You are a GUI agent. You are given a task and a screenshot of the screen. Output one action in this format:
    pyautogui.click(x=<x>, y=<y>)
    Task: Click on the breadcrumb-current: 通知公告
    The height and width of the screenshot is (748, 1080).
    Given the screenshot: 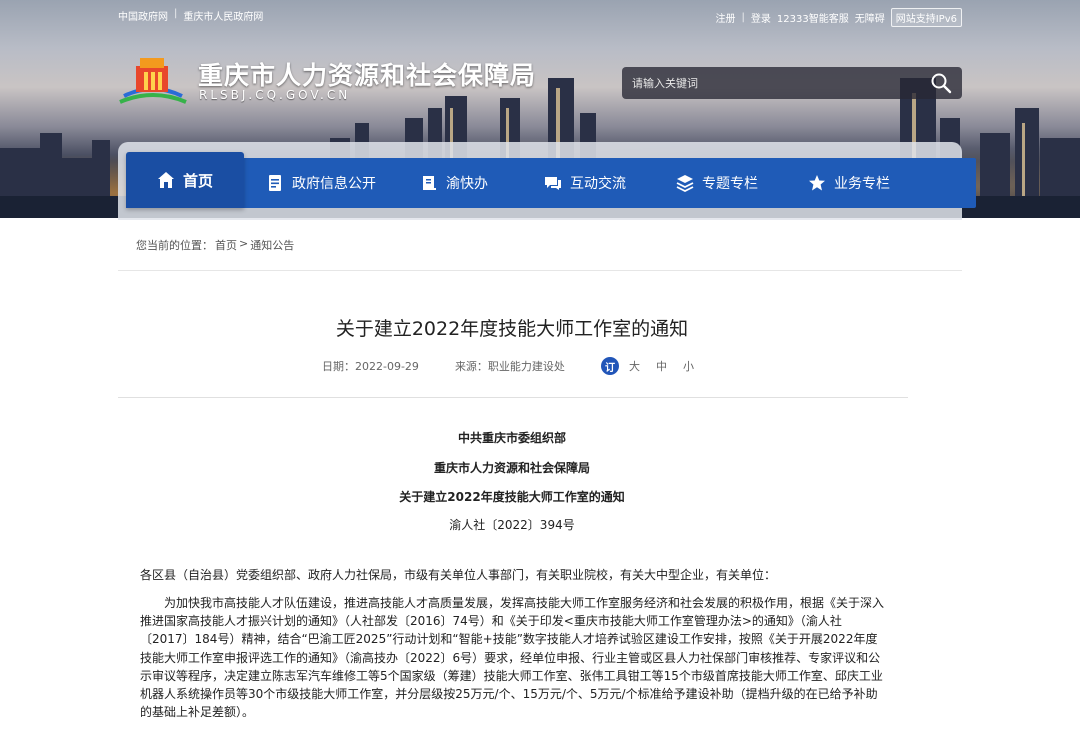 What is the action you would take?
    pyautogui.click(x=272, y=245)
    